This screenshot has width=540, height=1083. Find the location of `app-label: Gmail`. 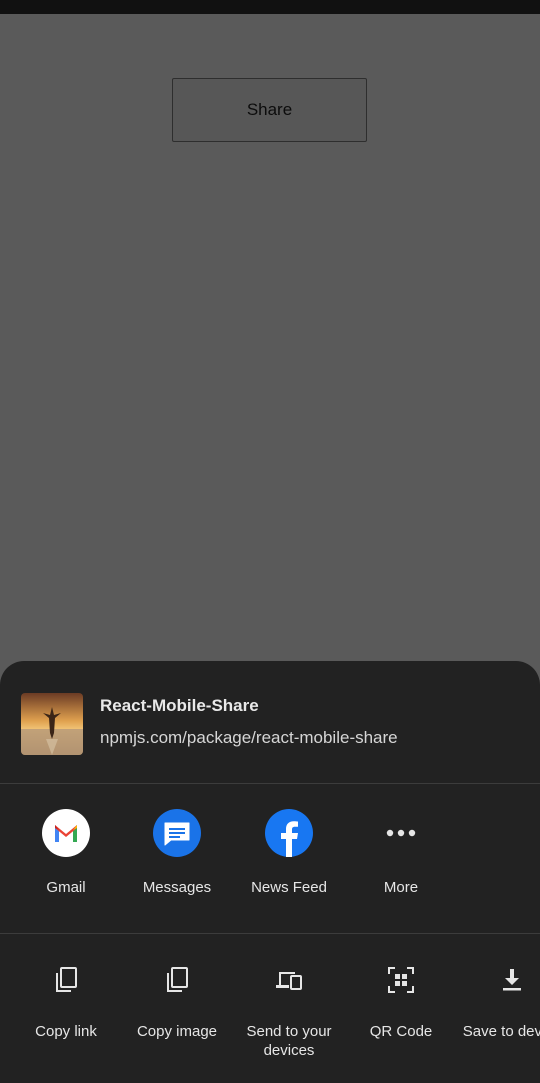

app-label: Gmail is located at coordinates (66, 887).